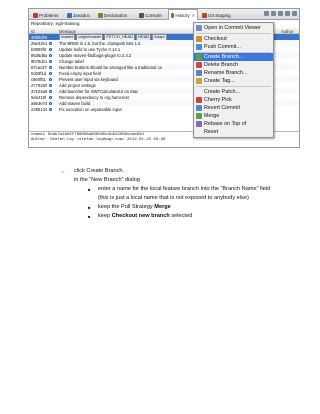  Describe the element at coordinates (39, 55) in the screenshot. I see `commit-id: 9536d6a` at that location.